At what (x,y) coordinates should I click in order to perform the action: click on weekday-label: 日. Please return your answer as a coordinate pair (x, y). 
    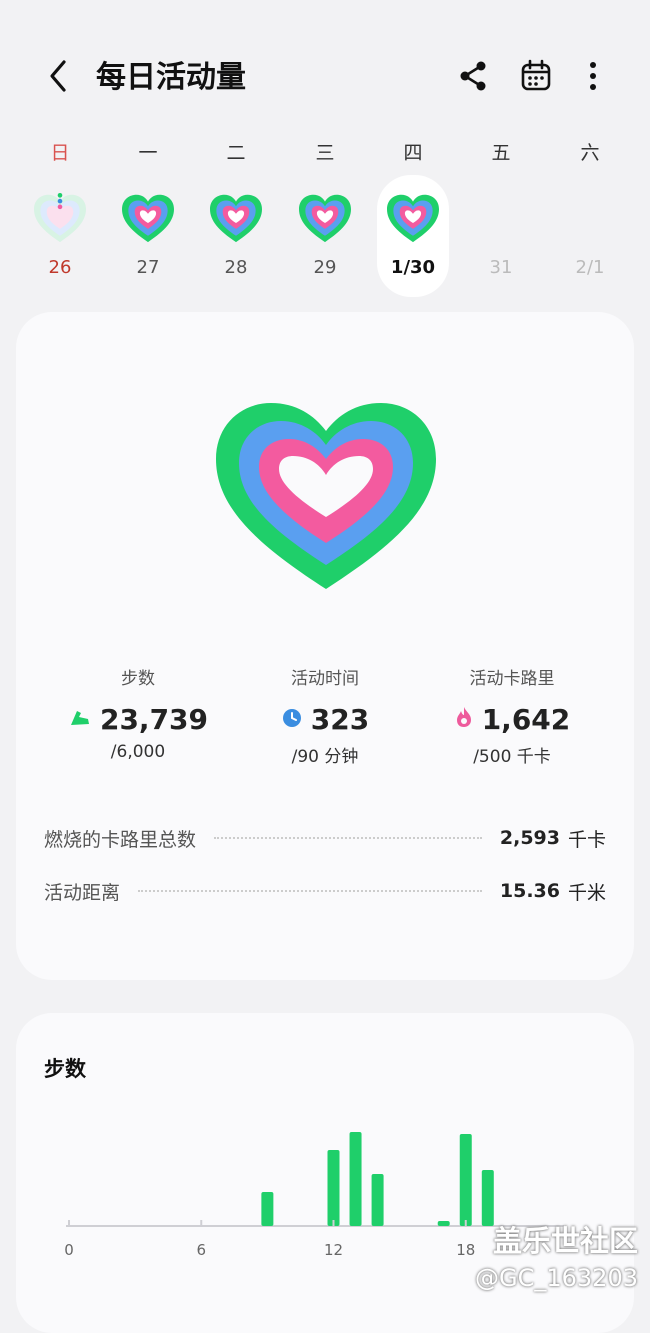
    Looking at the image, I should click on (60, 153).